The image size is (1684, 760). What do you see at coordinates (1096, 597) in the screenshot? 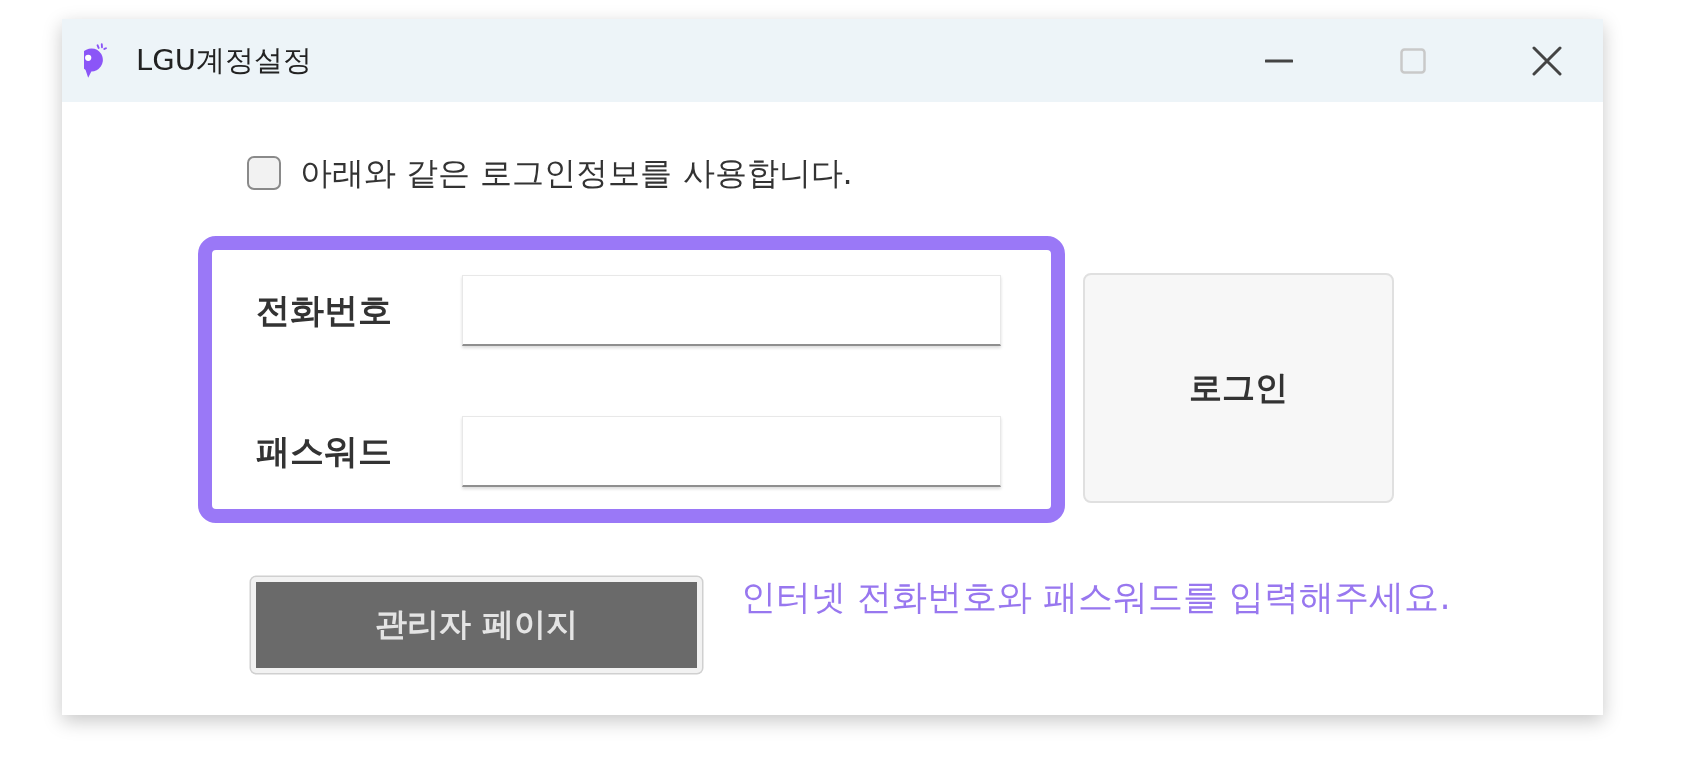
I see `hint-text: 인터넷 전화번호와 패스워드를 입력해주세요.` at bounding box center [1096, 597].